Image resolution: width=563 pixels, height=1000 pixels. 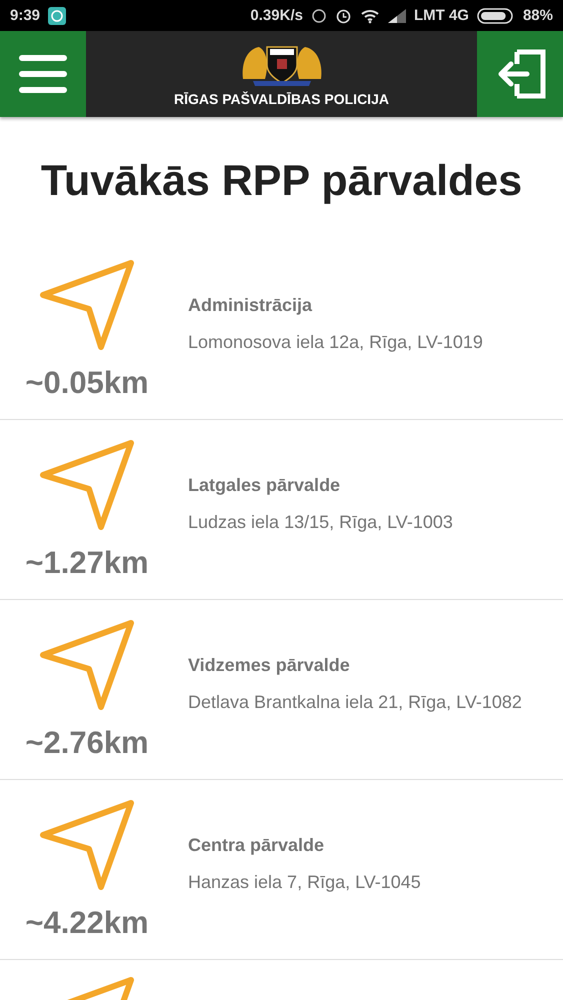 I want to click on carrier-label: LMT 4G, so click(x=441, y=15).